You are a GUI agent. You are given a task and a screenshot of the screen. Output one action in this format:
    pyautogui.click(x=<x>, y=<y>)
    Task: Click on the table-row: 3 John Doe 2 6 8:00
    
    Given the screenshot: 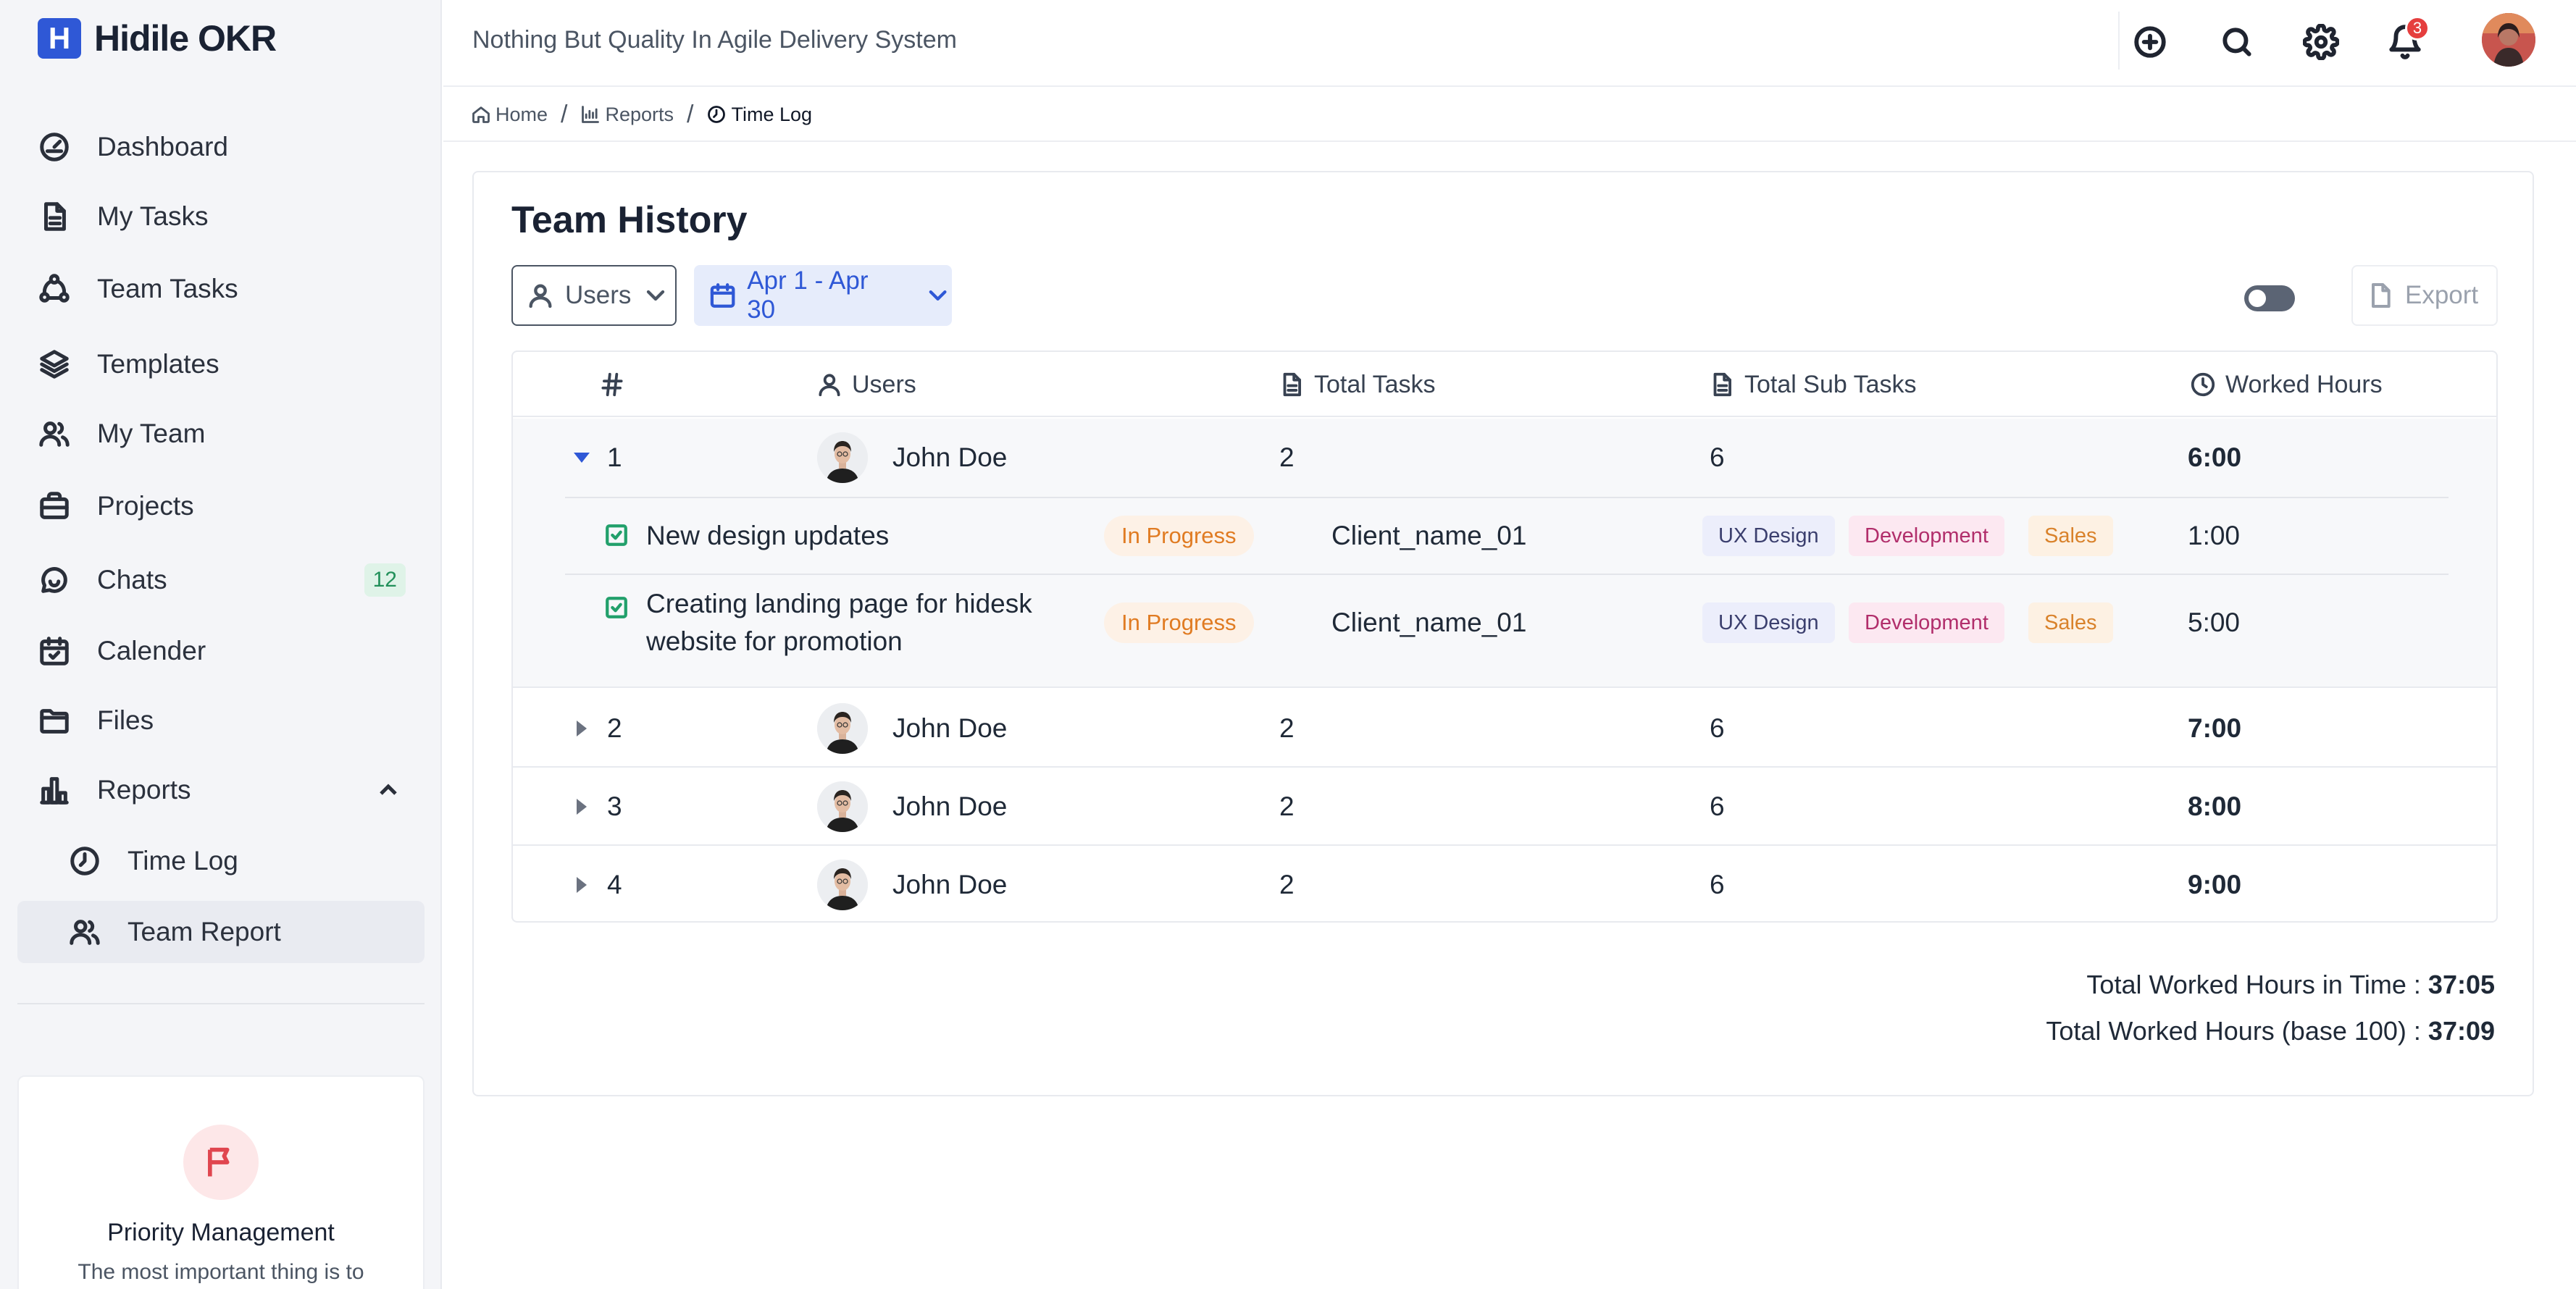 What is the action you would take?
    pyautogui.click(x=1504, y=807)
    